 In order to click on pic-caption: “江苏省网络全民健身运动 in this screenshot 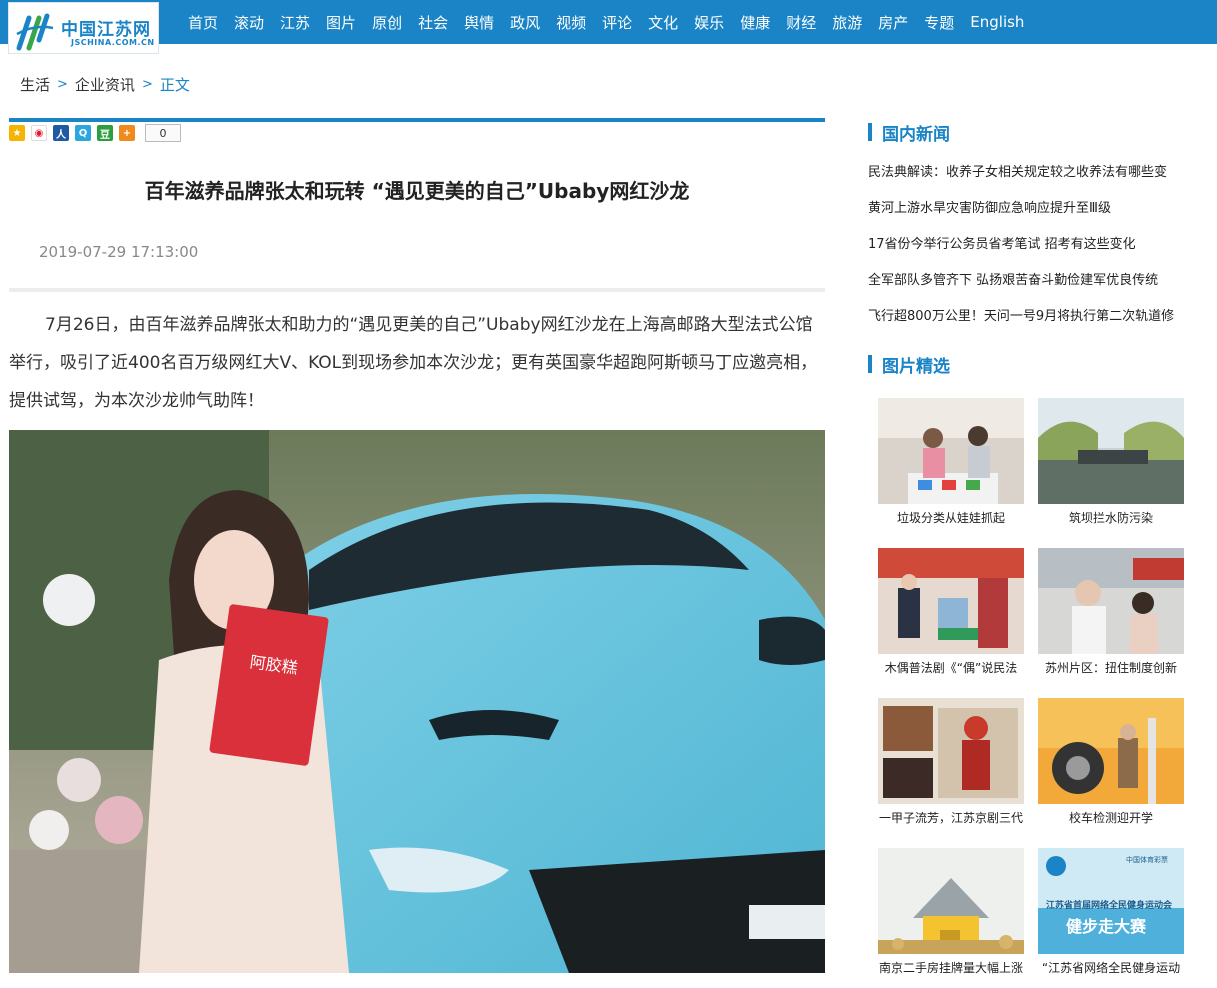, I will do `click(1111, 967)`.